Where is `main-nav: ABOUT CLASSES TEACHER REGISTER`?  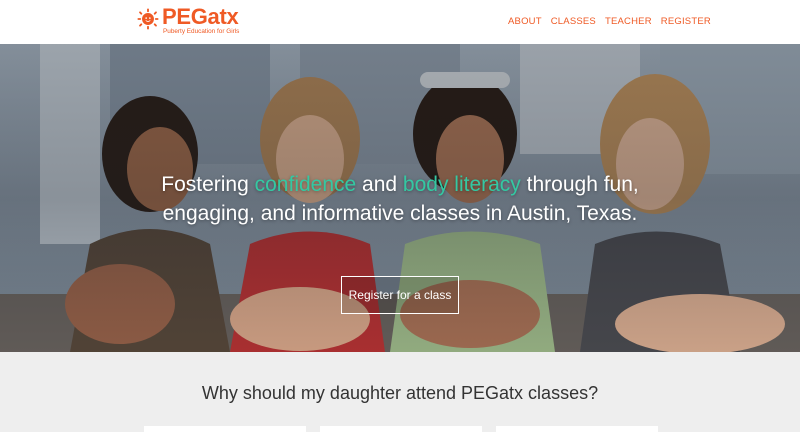
main-nav: ABOUT CLASSES TEACHER REGISTER is located at coordinates (614, 21).